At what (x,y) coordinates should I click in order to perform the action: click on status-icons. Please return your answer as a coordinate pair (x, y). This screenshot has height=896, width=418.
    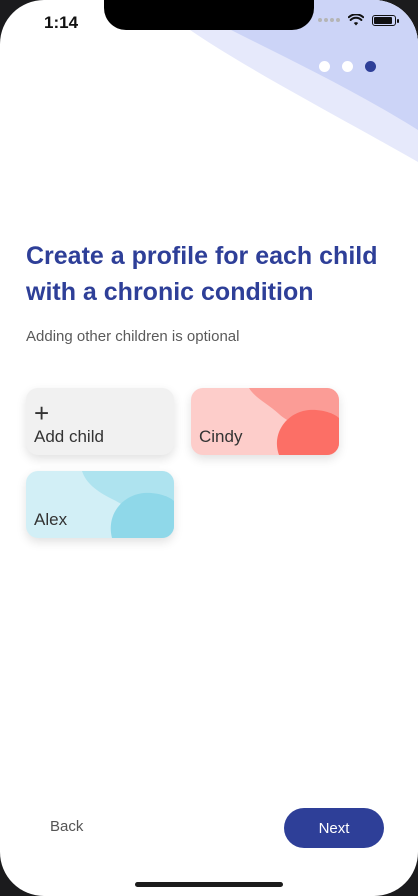
    Looking at the image, I should click on (358, 20).